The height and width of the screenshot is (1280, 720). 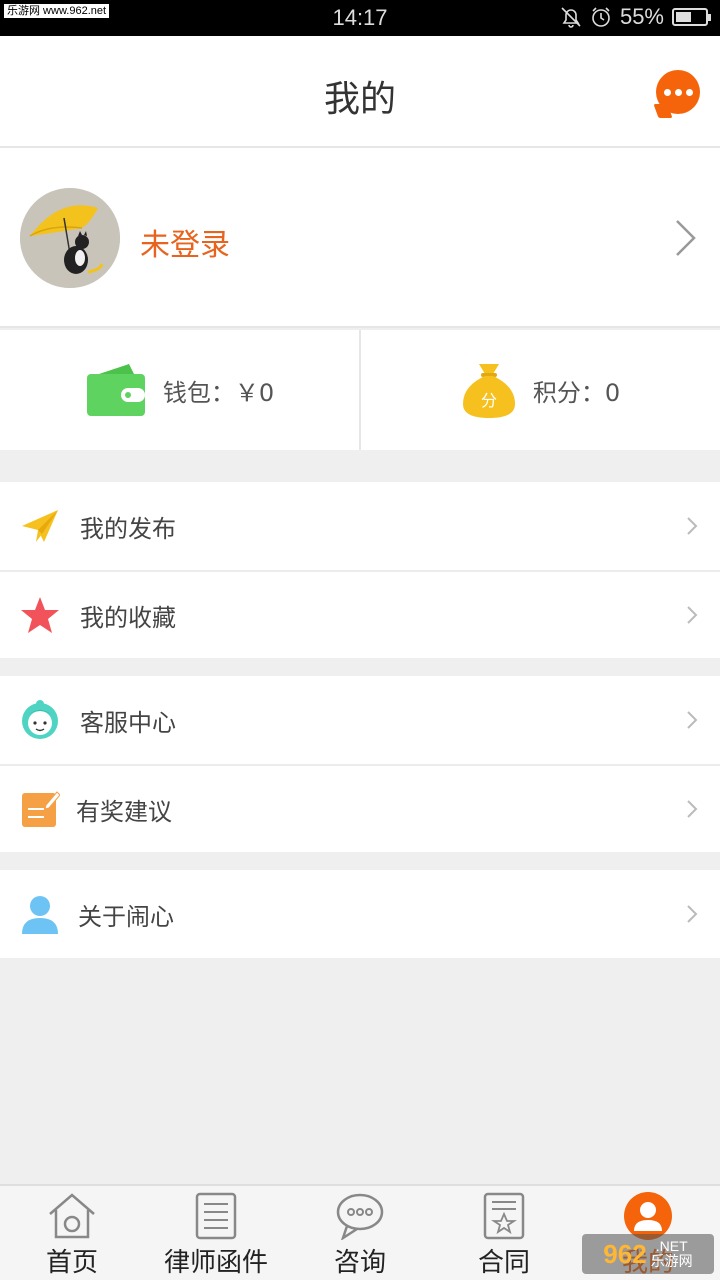 What do you see at coordinates (489, 400) in the screenshot?
I see `points-badge-text: 分` at bounding box center [489, 400].